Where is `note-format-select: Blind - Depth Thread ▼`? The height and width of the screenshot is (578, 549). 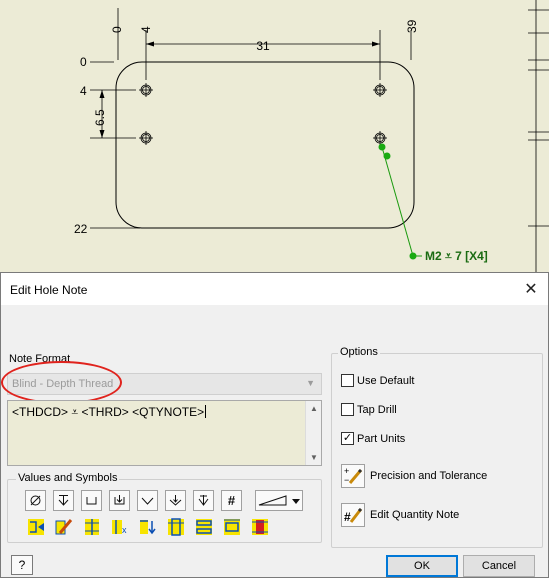
note-format-select: Blind - Depth Thread ▼ is located at coordinates (164, 384).